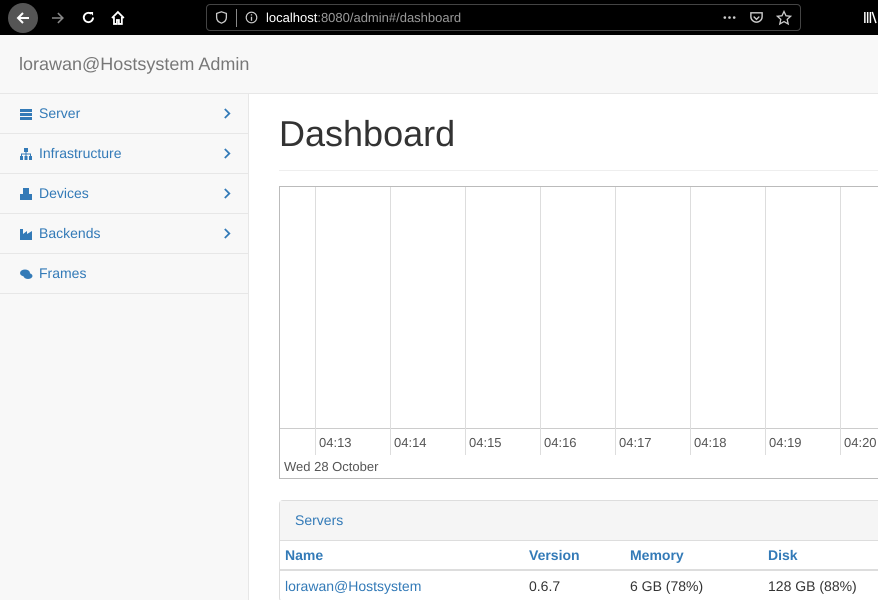 The height and width of the screenshot is (600, 878). I want to click on sidebar-item: Frames, so click(124, 274).